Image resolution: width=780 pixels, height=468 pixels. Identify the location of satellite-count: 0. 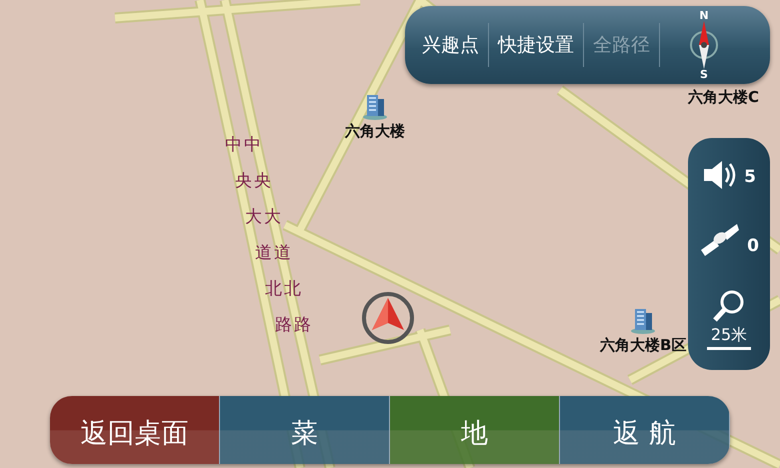
(753, 246).